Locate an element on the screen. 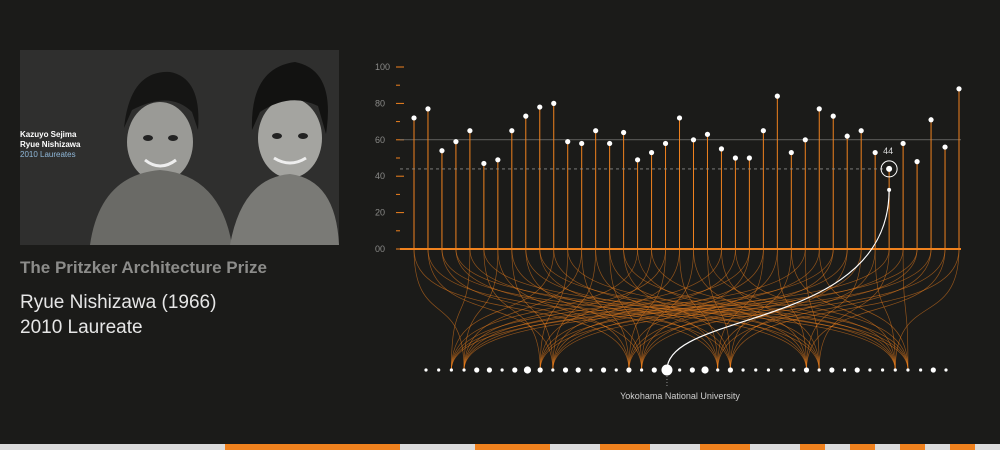 The height and width of the screenshot is (450, 1000). y-tick-label: 40 is located at coordinates (380, 176).